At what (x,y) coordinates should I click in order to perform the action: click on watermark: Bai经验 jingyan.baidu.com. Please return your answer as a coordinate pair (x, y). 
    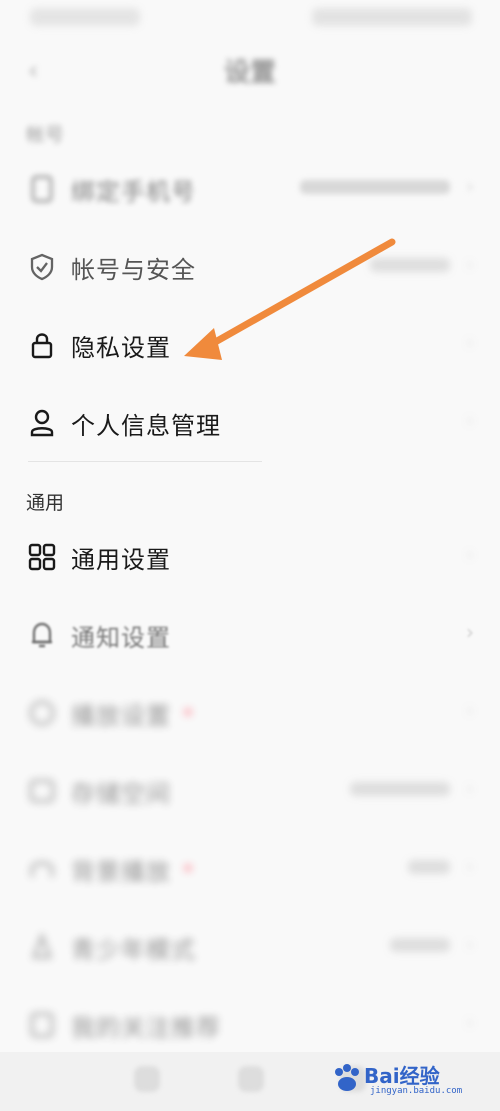
    Looking at the image, I should click on (405, 1079).